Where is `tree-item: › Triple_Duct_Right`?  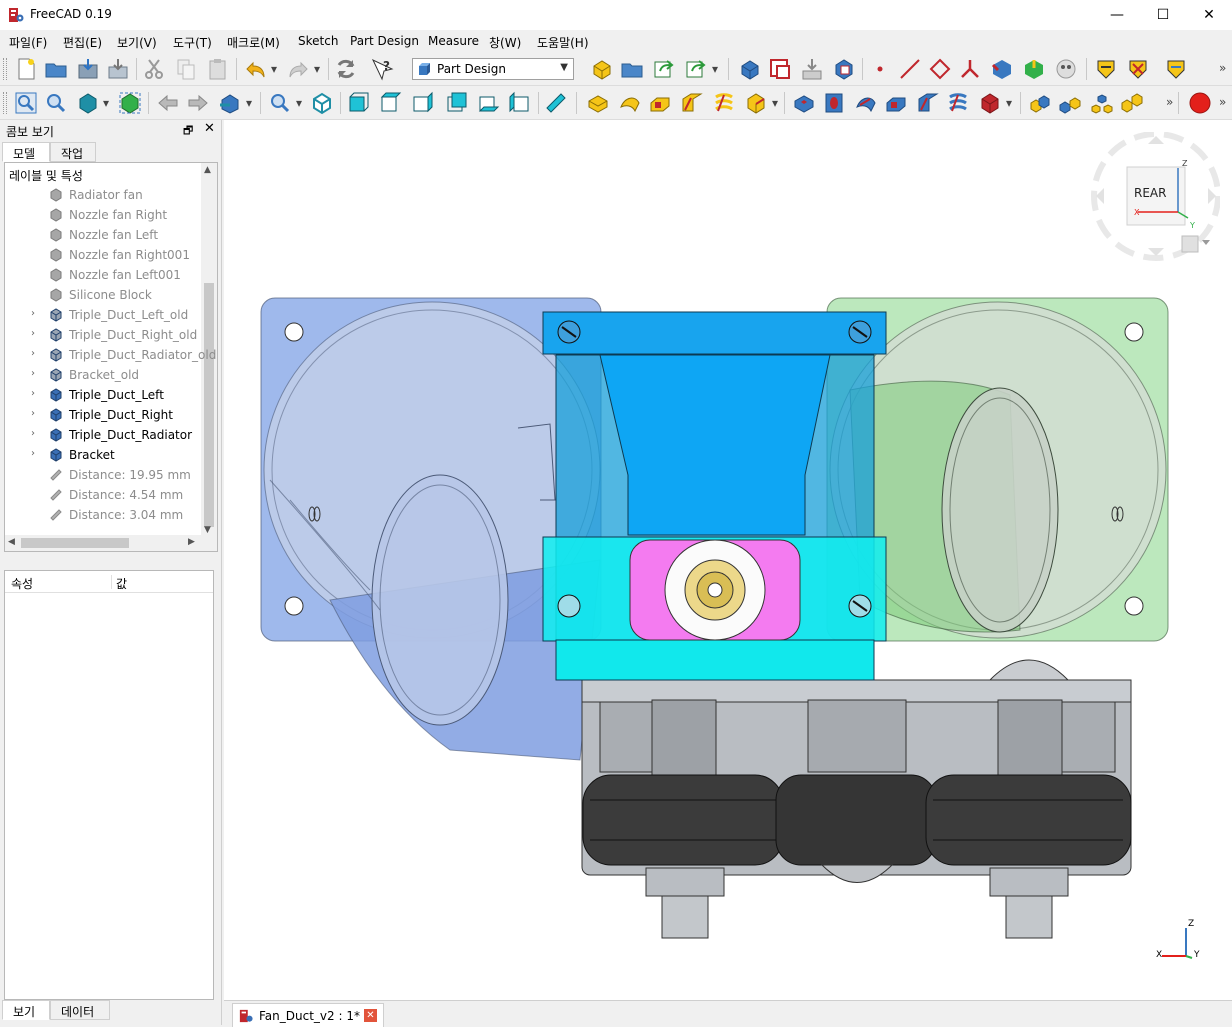 tree-item: › Triple_Duct_Right is located at coordinates (103, 415).